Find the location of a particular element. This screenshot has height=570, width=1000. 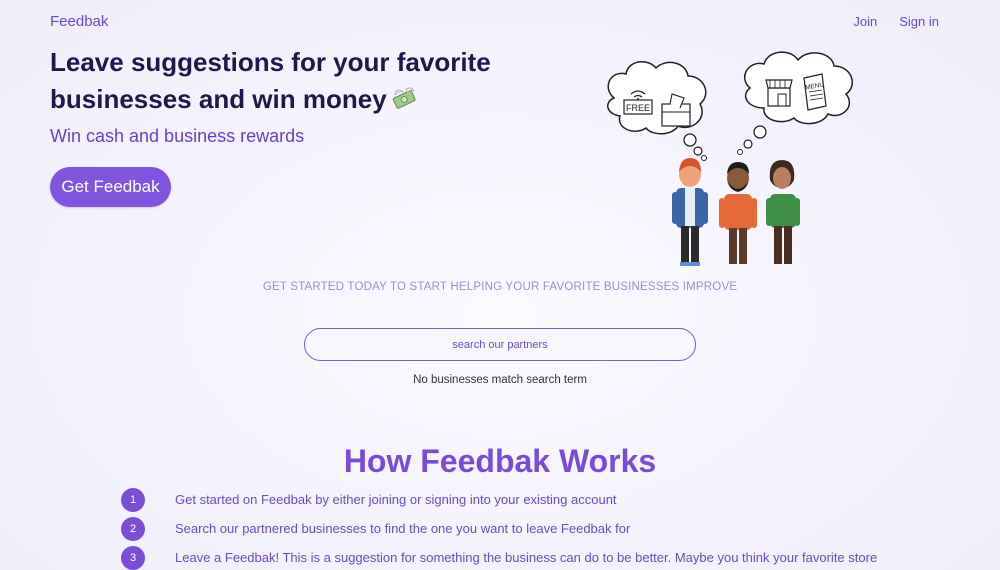

signin-link: Sign in is located at coordinates (919, 21).